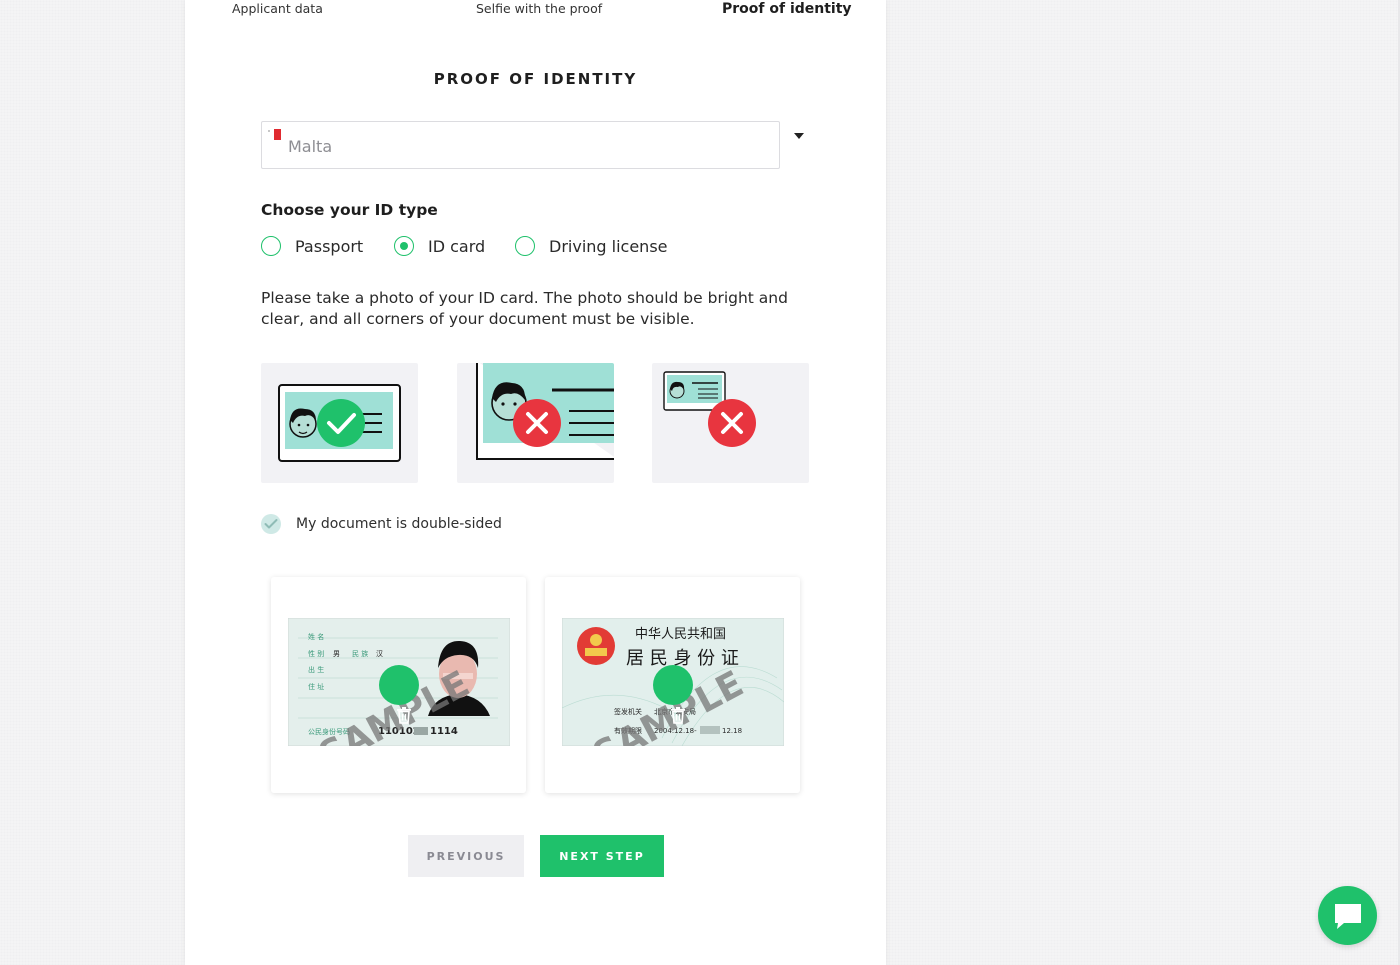  Describe the element at coordinates (404, 246) in the screenshot. I see `radio-button-selected` at that location.